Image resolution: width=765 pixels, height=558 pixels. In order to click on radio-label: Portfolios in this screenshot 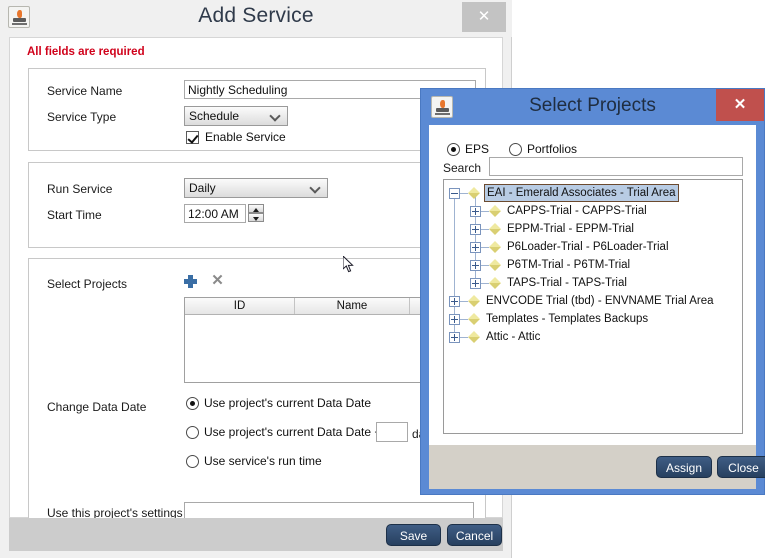, I will do `click(552, 149)`.